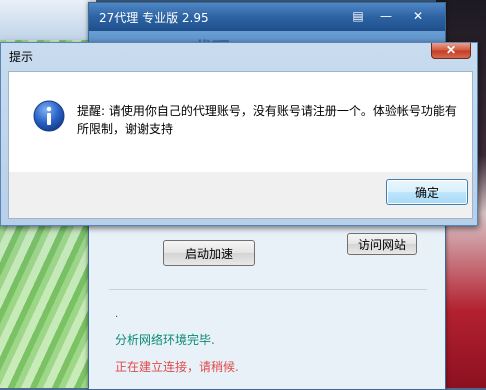 This screenshot has width=486, height=390. Describe the element at coordinates (267, 17) in the screenshot. I see `app-titlebar: 27代理 专业版 2.95 ▤ — ✕` at that location.